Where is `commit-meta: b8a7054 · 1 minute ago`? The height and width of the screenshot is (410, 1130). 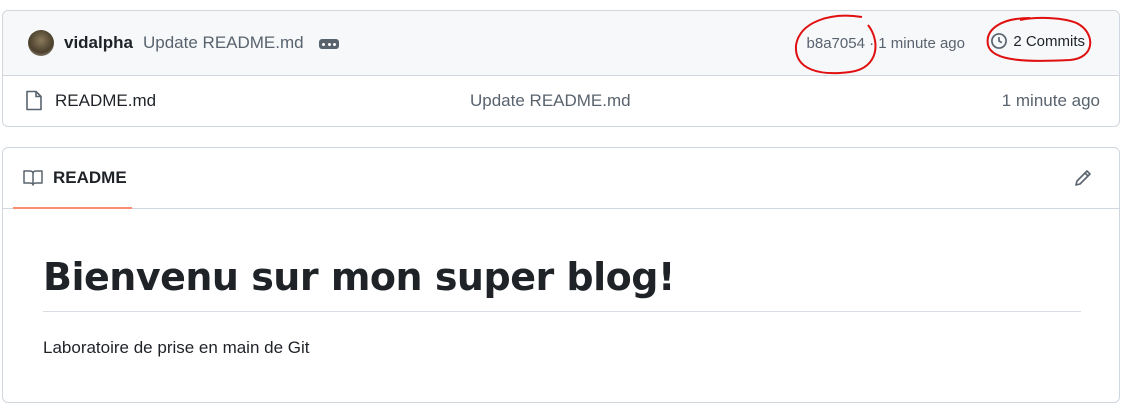 commit-meta: b8a7054 · 1 minute ago is located at coordinates (885, 43).